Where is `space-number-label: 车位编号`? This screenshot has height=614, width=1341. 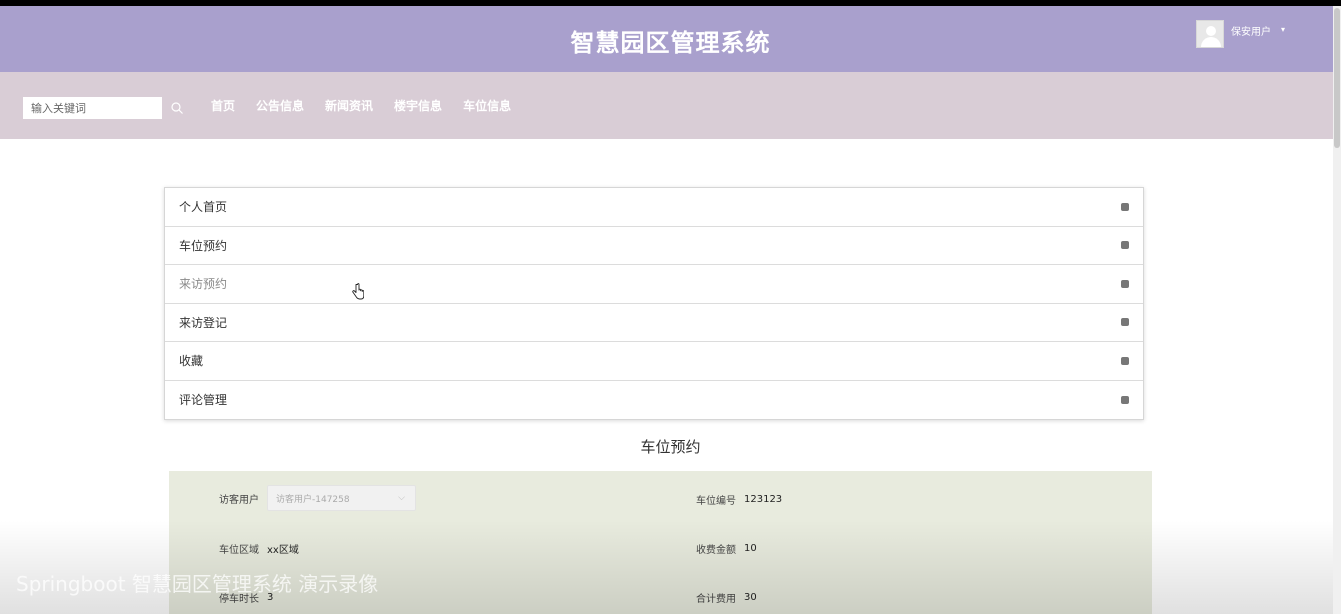
space-number-label: 车位编号 is located at coordinates (716, 501).